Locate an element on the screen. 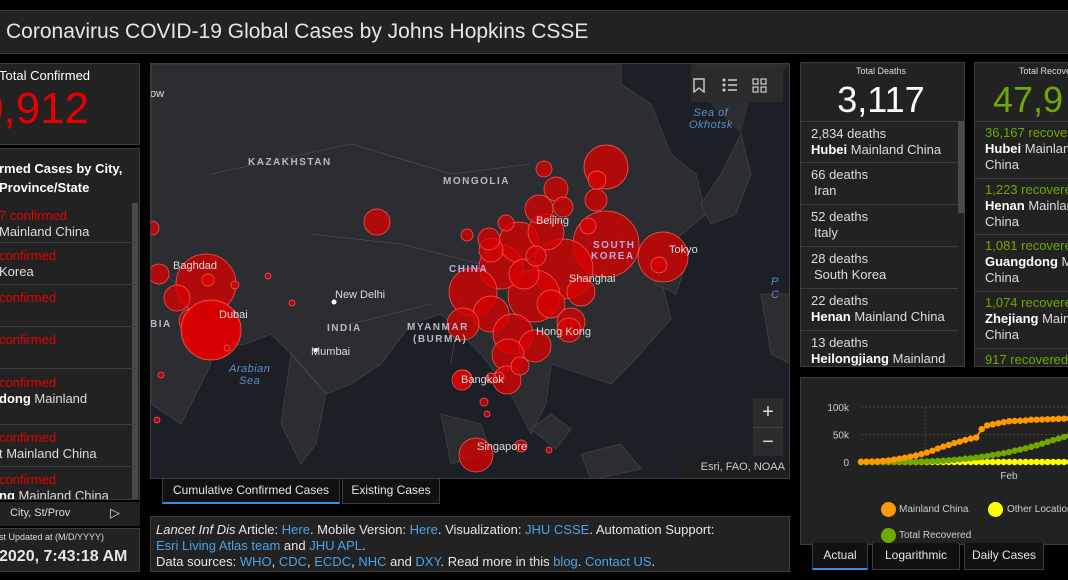 Image resolution: width=1068 pixels, height=580 pixels. blog-link: blog is located at coordinates (565, 561).